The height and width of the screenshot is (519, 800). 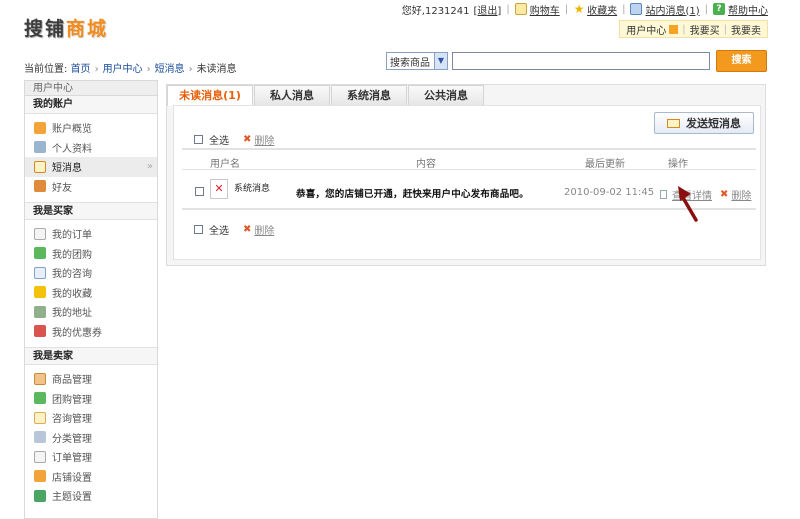 I want to click on sidebar-item-label: 店铺设置, so click(x=72, y=478).